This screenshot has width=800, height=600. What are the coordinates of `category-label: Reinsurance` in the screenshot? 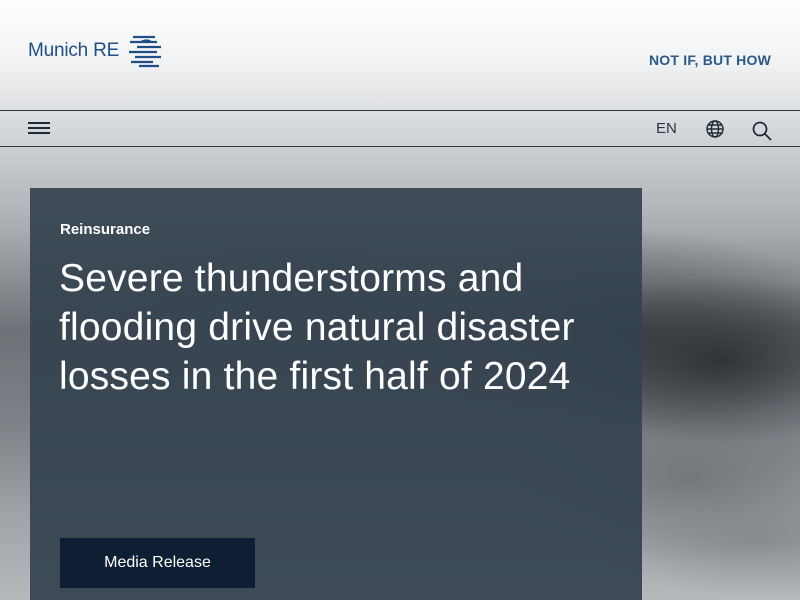 It's located at (105, 229).